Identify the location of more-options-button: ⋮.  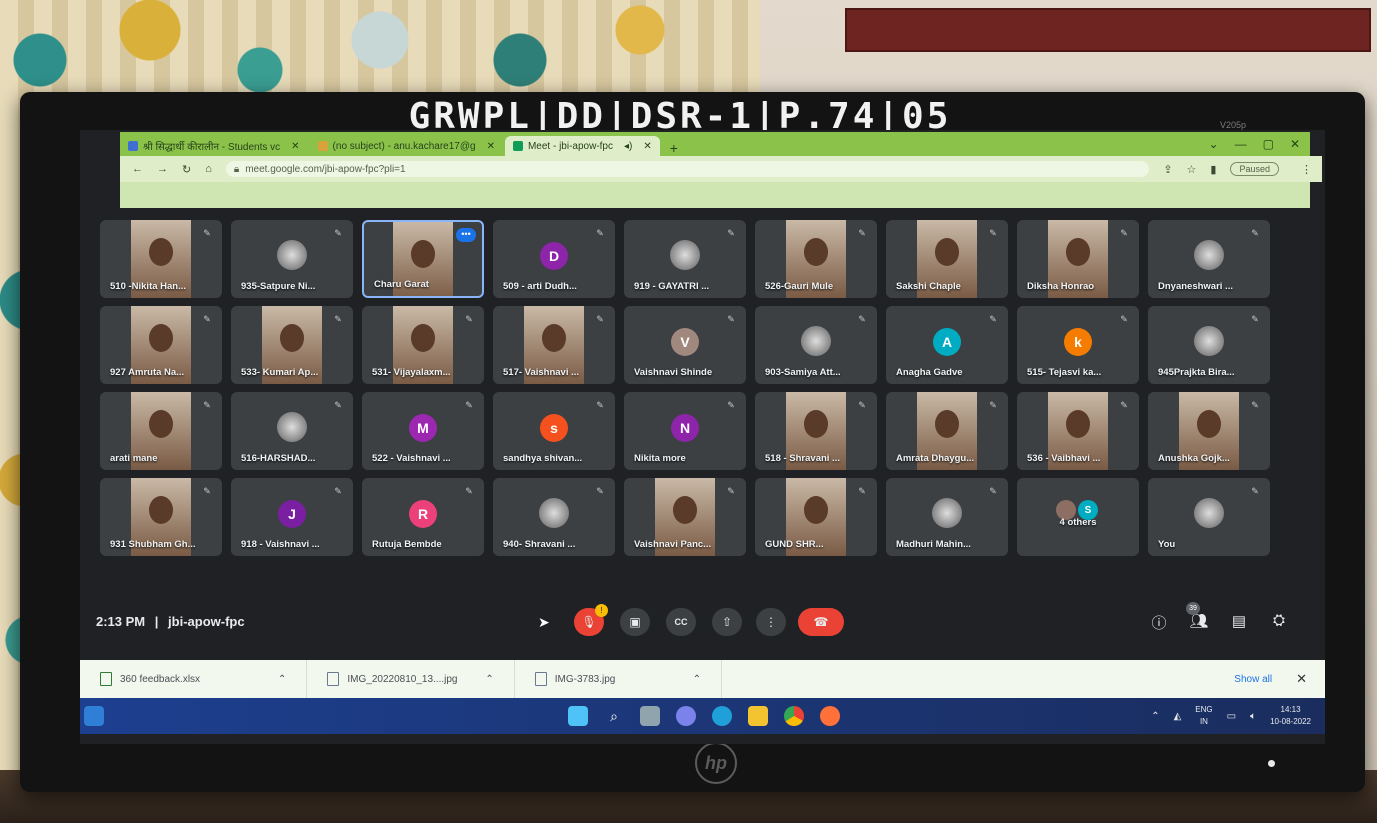
(771, 622).